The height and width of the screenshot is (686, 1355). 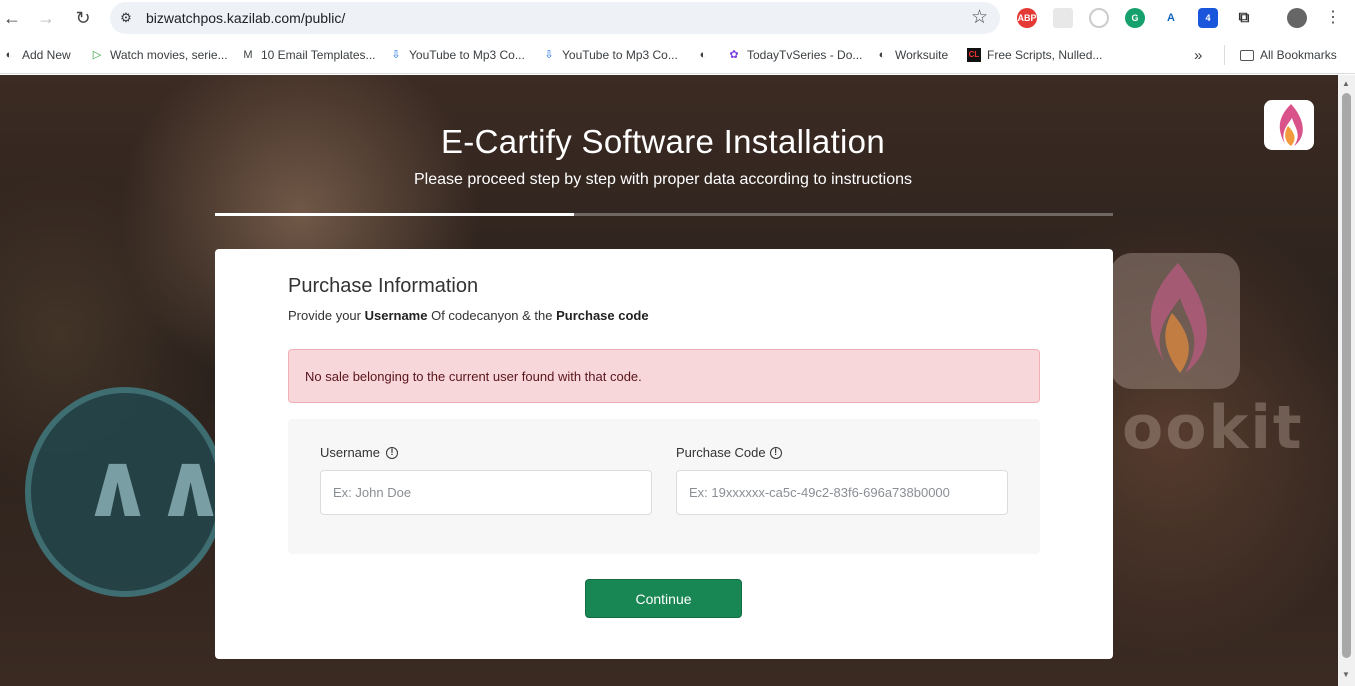 I want to click on all-bookmarks: All Bookmarks, so click(x=1288, y=55).